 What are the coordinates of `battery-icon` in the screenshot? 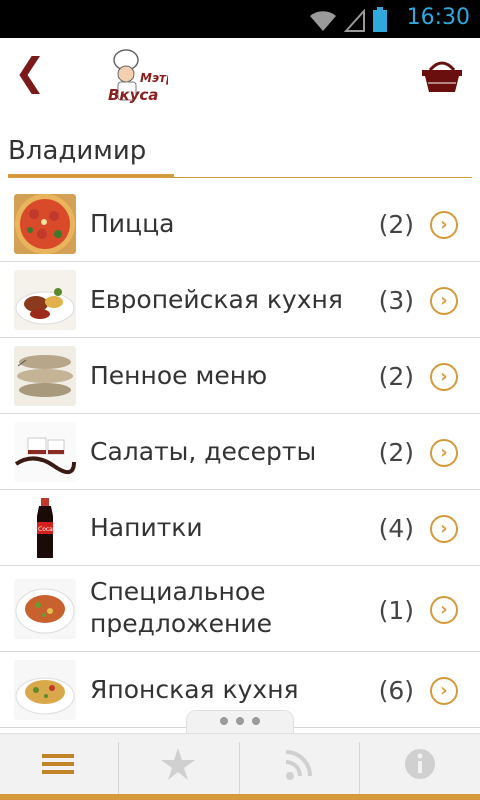 It's located at (380, 19).